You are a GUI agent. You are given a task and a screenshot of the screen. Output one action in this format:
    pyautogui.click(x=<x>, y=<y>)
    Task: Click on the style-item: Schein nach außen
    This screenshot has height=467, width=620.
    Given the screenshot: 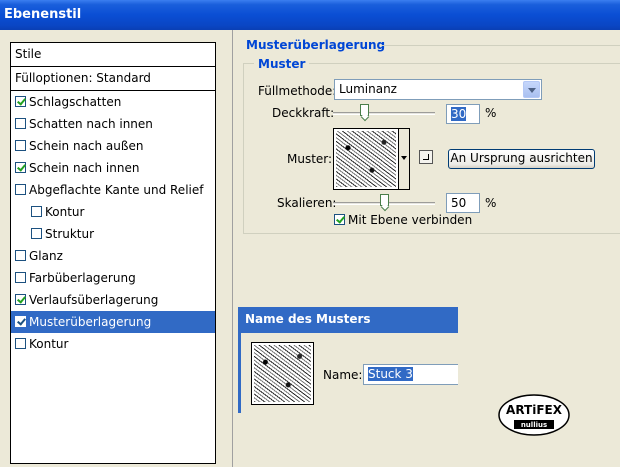 What is the action you would take?
    pyautogui.click(x=113, y=146)
    